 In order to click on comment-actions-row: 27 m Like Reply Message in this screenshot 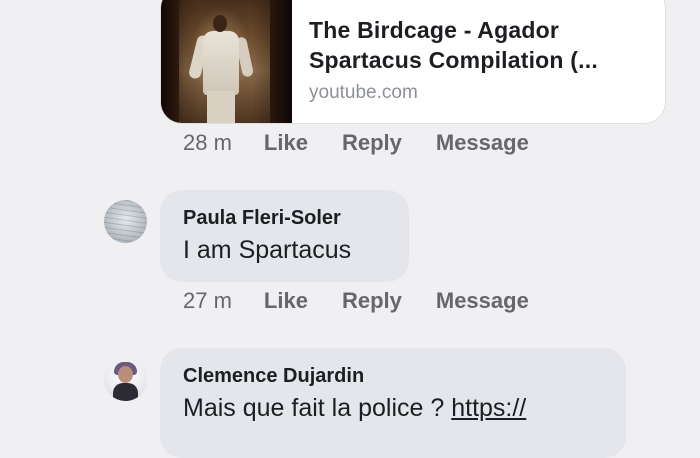, I will do `click(373, 301)`.